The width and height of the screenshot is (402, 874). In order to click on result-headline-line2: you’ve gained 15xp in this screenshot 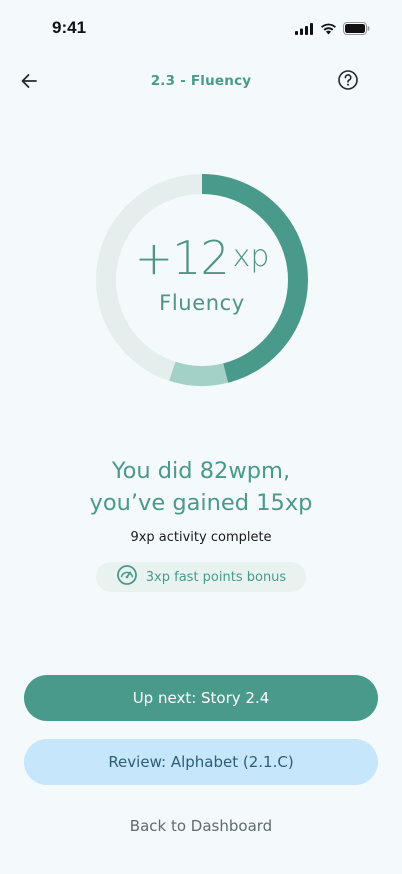, I will do `click(201, 503)`.